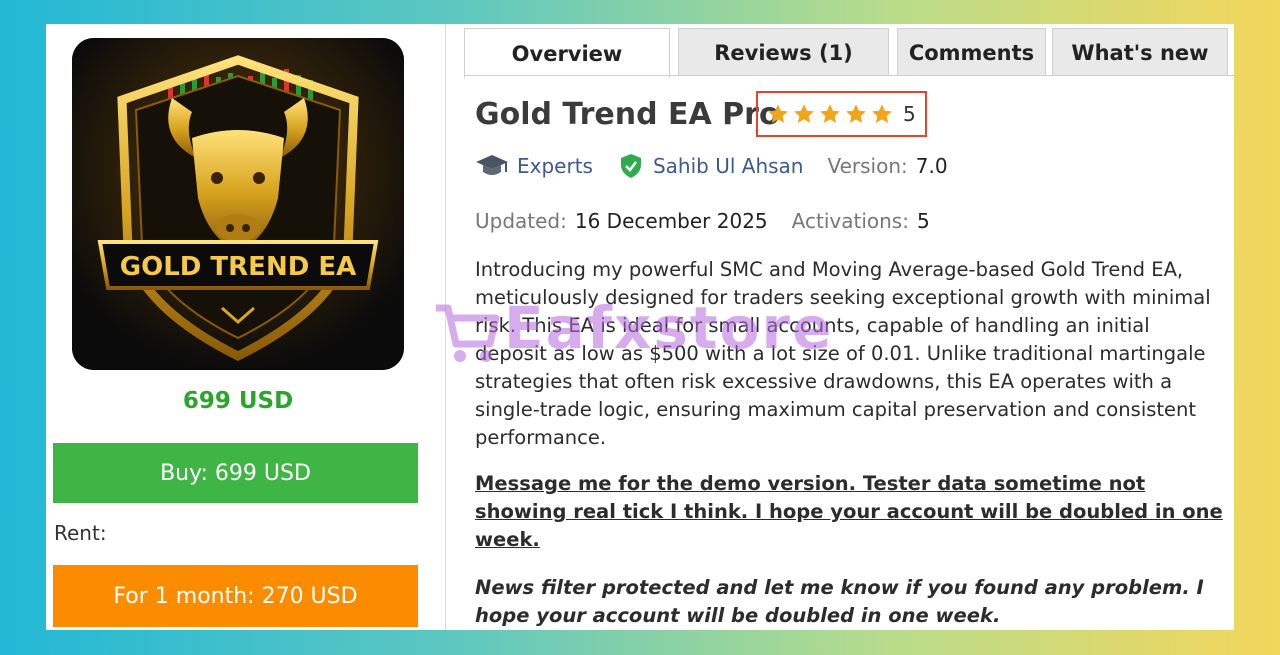 Image resolution: width=1280 pixels, height=655 pixels. Describe the element at coordinates (728, 166) in the screenshot. I see `author-link: Sahib Ul Ahsan` at that location.